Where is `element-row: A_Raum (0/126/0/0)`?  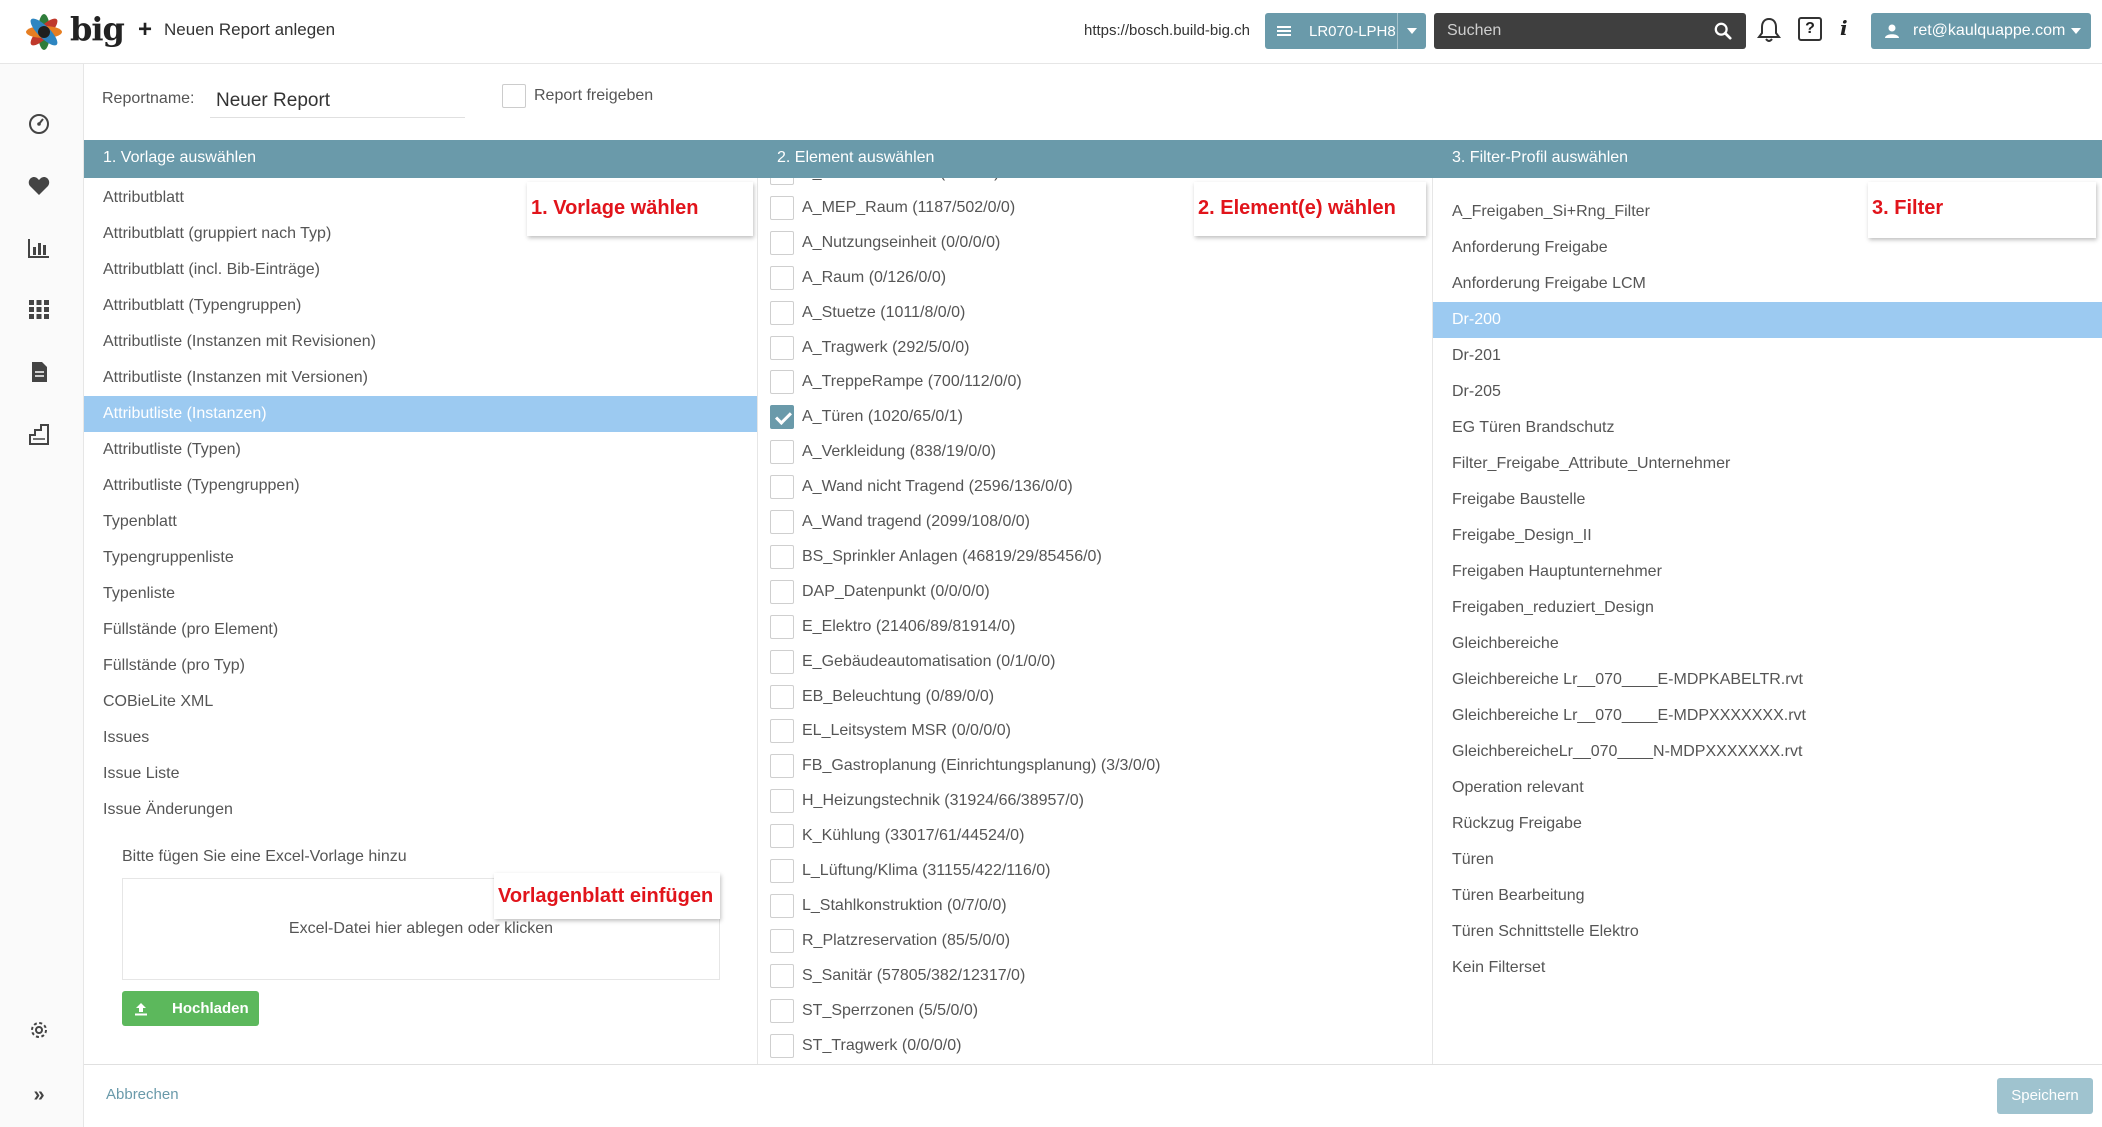 element-row: A_Raum (0/126/0/0) is located at coordinates (858, 278).